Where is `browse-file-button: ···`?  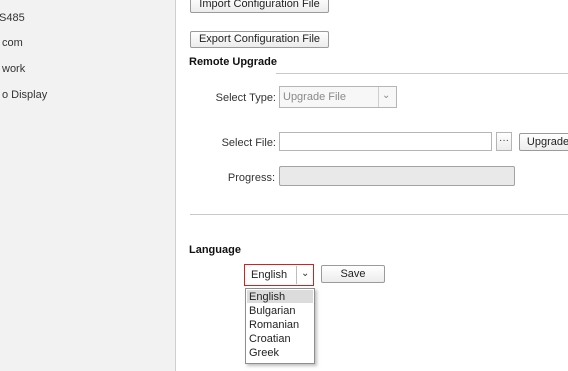
browse-file-button: ··· is located at coordinates (504, 141).